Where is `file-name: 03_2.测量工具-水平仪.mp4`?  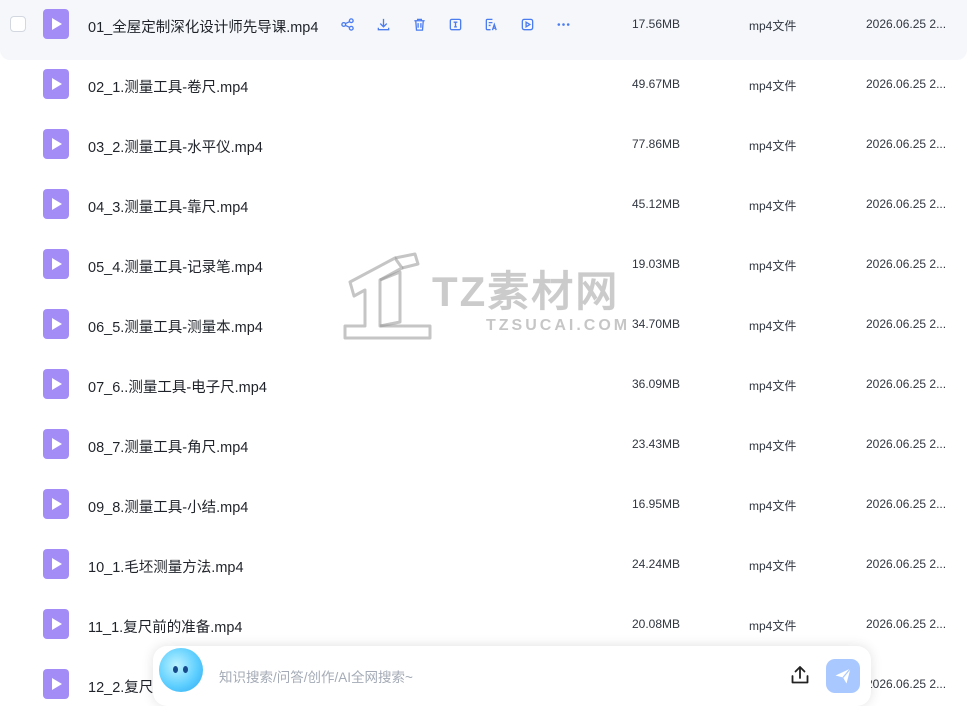 file-name: 03_2.测量工具-水平仪.mp4 is located at coordinates (175, 146).